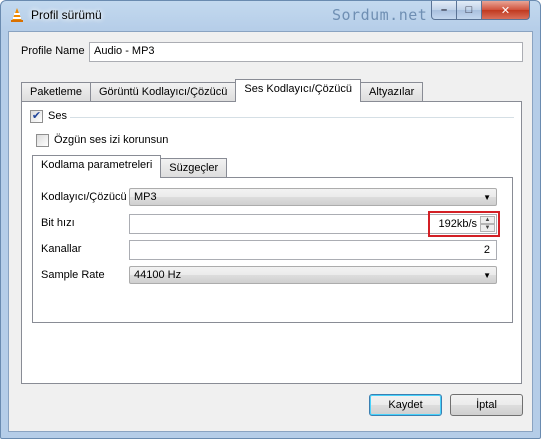 The height and width of the screenshot is (439, 541). I want to click on samplerate-label: Sample Rate, so click(73, 275).